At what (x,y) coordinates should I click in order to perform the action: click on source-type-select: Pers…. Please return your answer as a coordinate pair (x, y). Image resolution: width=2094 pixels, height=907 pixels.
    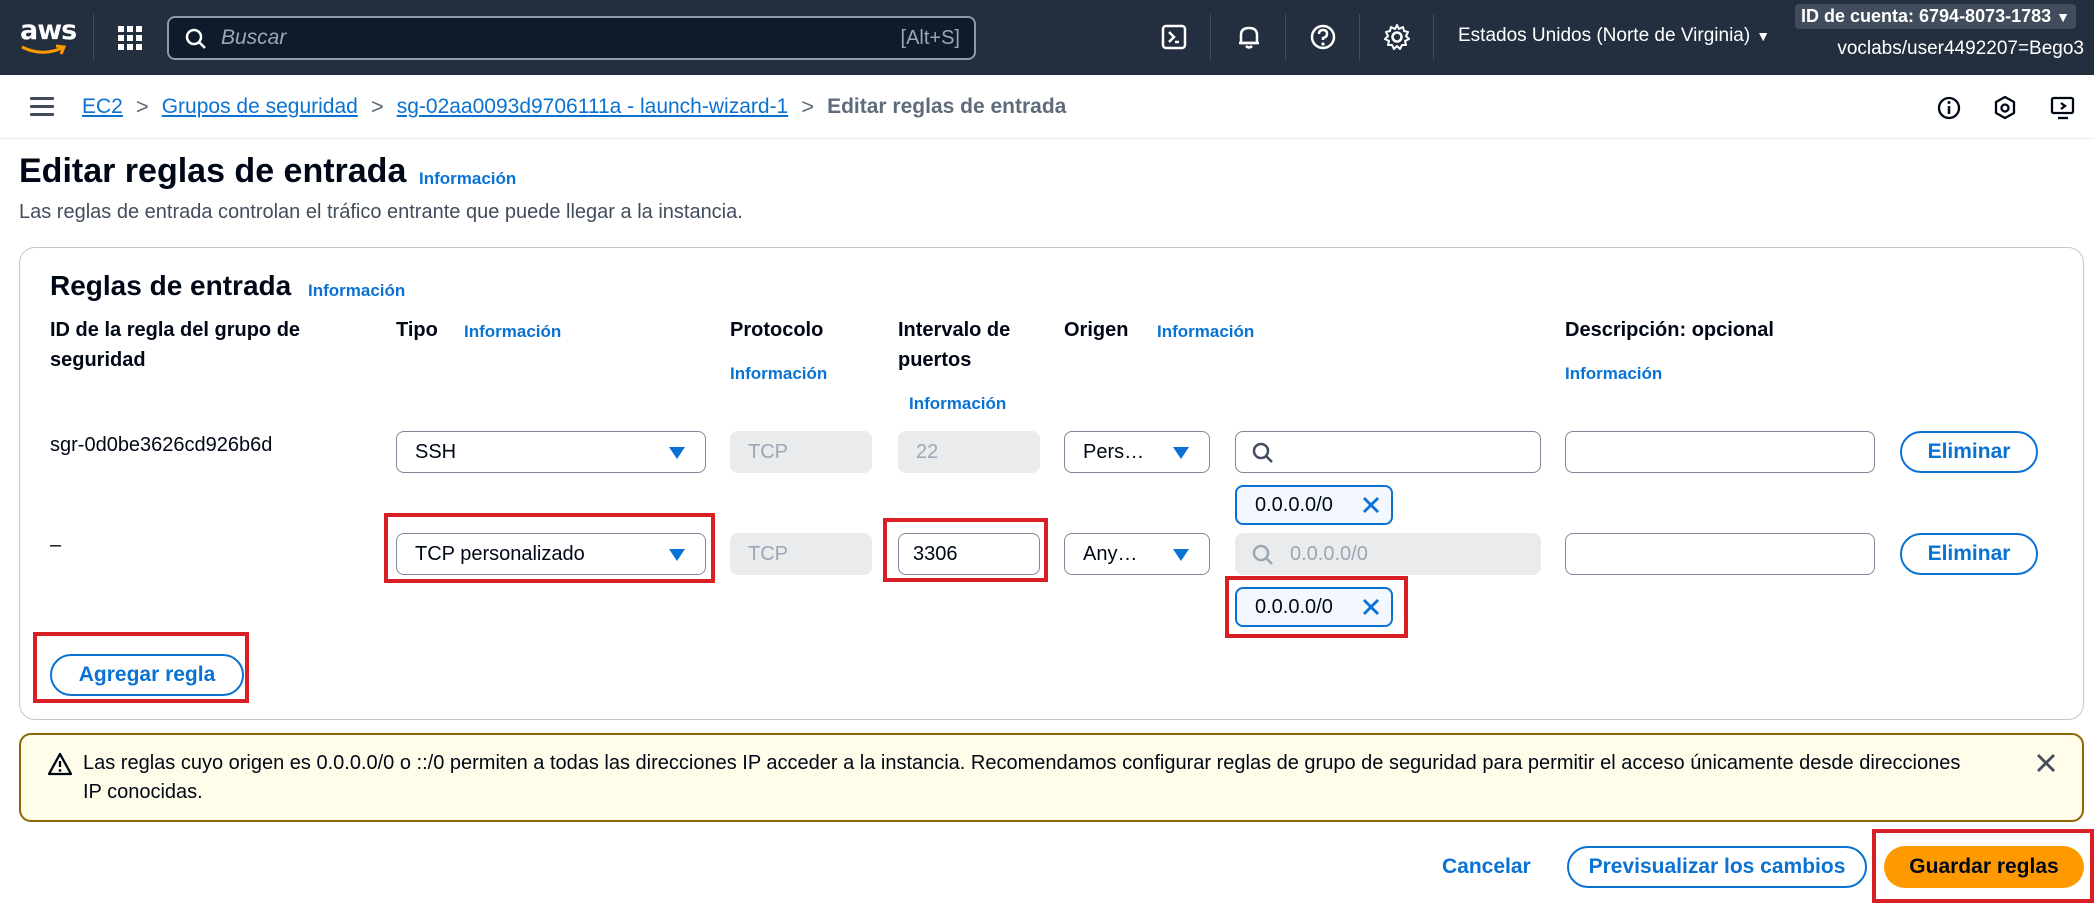
    Looking at the image, I should click on (1137, 452).